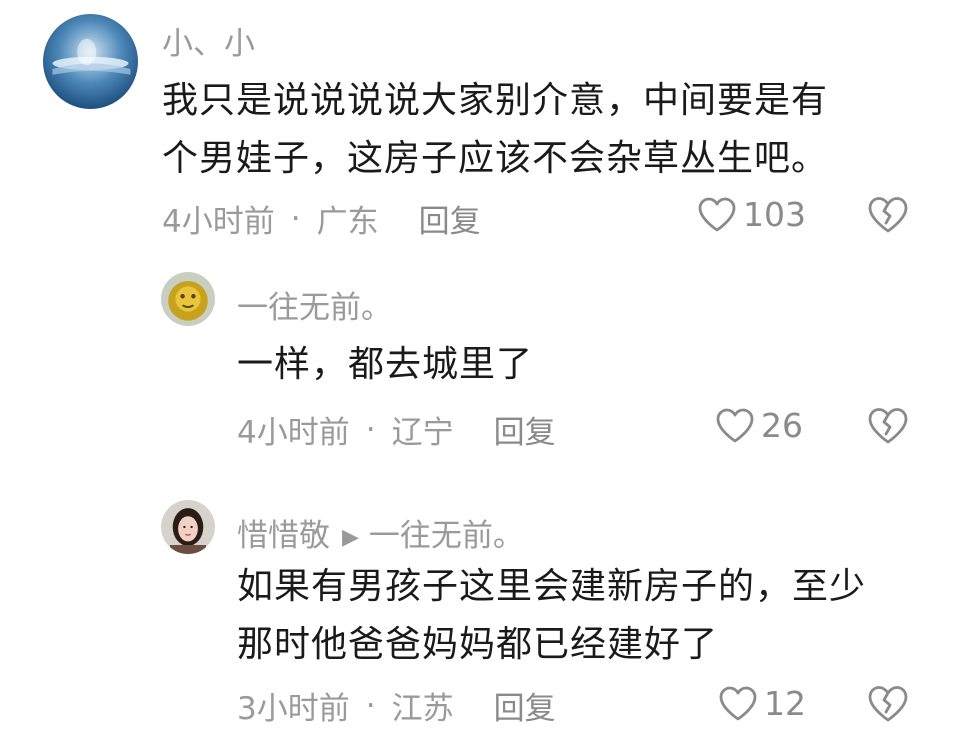 This screenshot has height=746, width=960. I want to click on comment-text: 如果有男孩子这里会建新房子的，至少 那时他爸爸妈妈都已经建好了, so click(587, 616).